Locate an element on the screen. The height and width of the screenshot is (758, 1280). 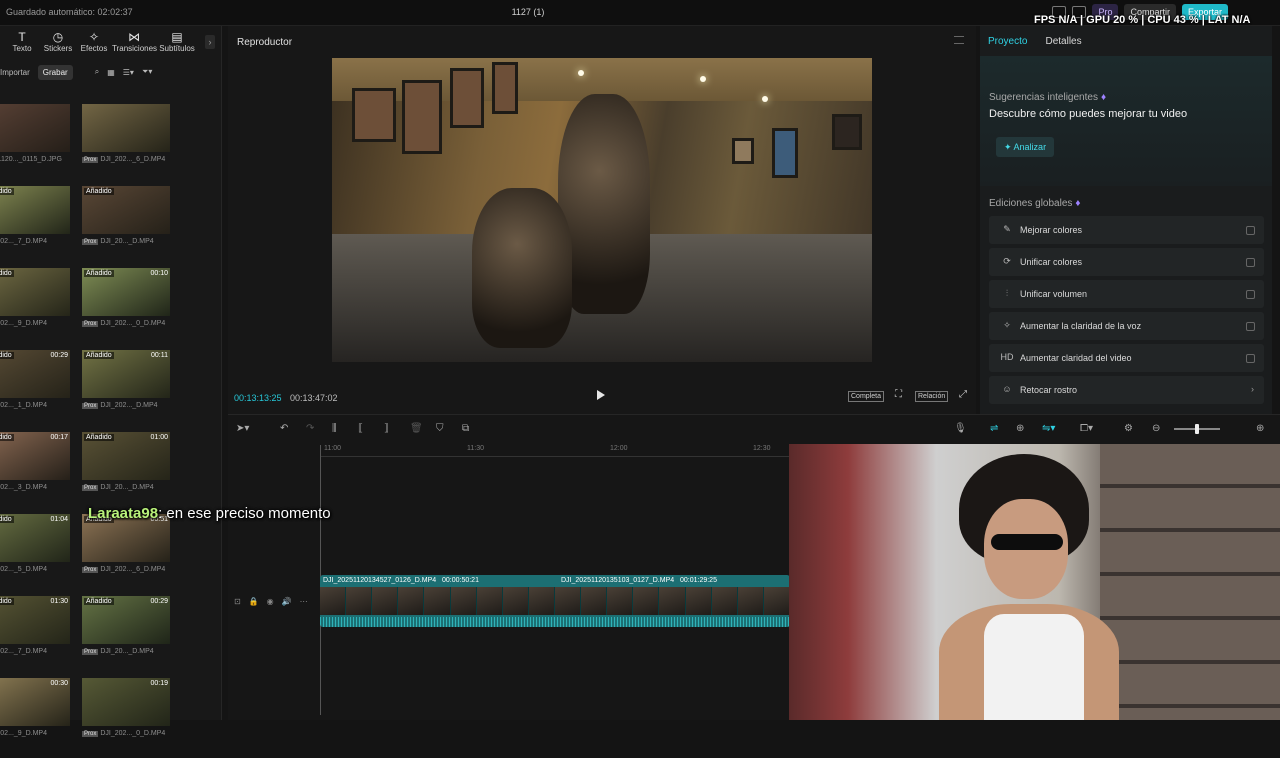
aspect-ratio-button: Relación is located at coordinates (932, 396).